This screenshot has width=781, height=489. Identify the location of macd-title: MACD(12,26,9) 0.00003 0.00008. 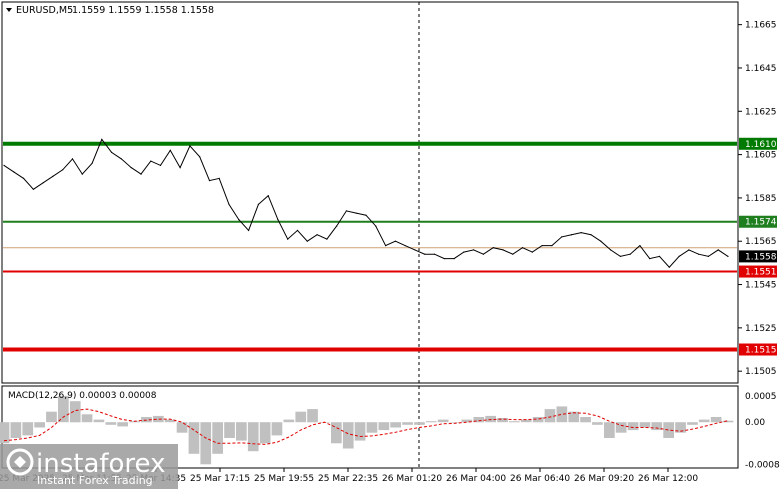
(82, 396).